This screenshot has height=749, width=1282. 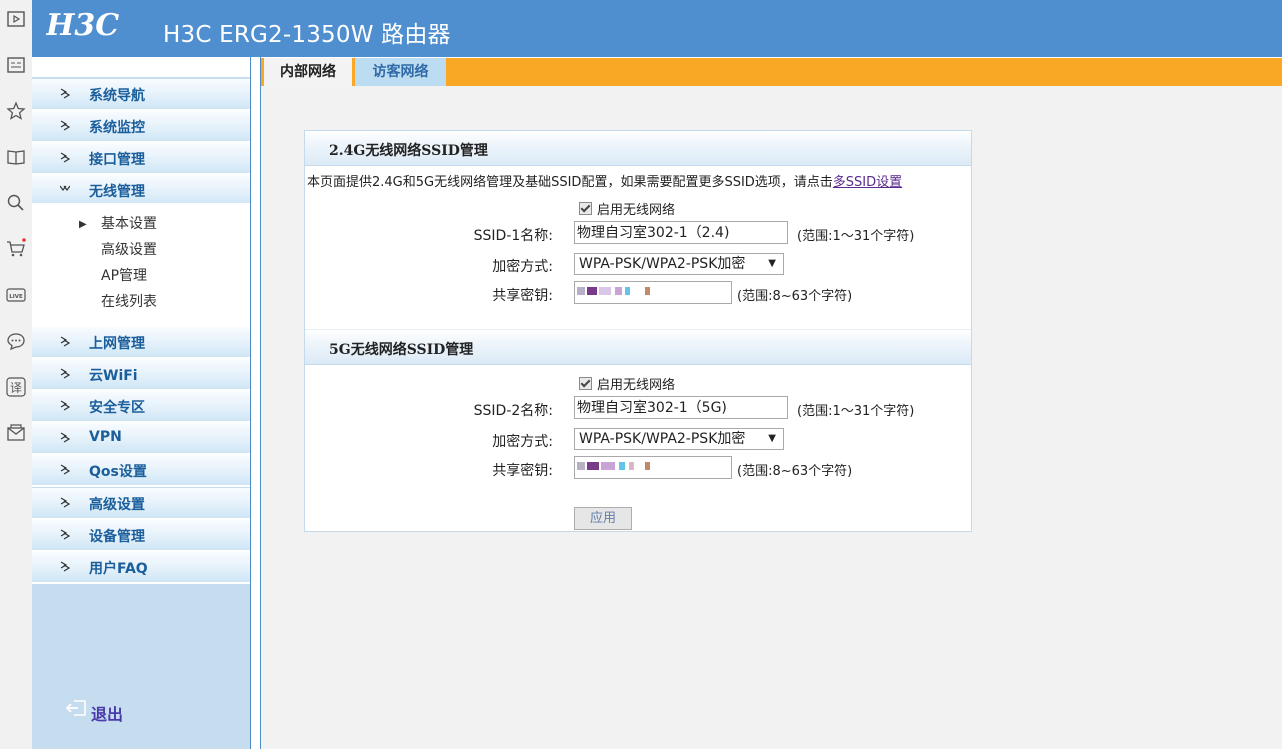 I want to click on key1-label: 共享密钥:, so click(x=522, y=296).